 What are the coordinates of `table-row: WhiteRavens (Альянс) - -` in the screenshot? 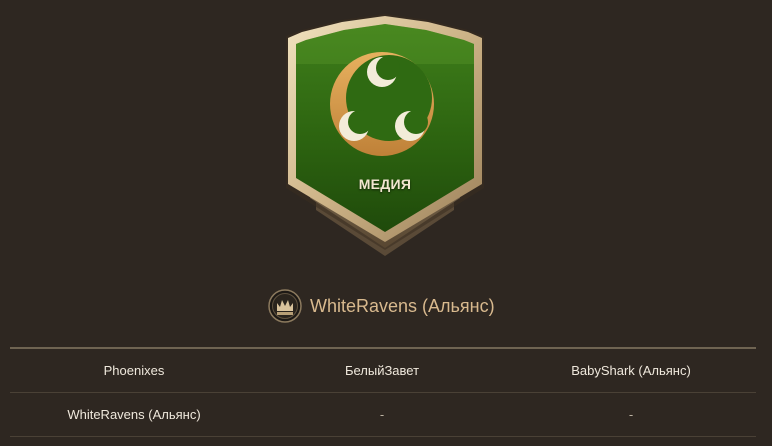 It's located at (383, 414).